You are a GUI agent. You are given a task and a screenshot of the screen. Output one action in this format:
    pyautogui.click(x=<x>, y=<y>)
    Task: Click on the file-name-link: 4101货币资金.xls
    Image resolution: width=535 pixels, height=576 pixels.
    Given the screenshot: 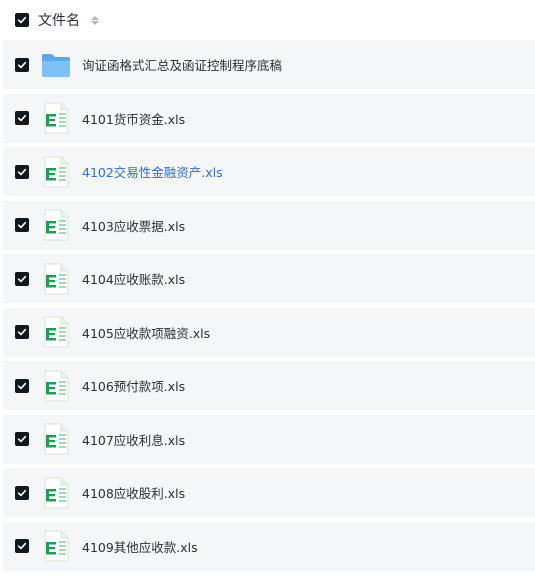 What is the action you would take?
    pyautogui.click(x=133, y=118)
    